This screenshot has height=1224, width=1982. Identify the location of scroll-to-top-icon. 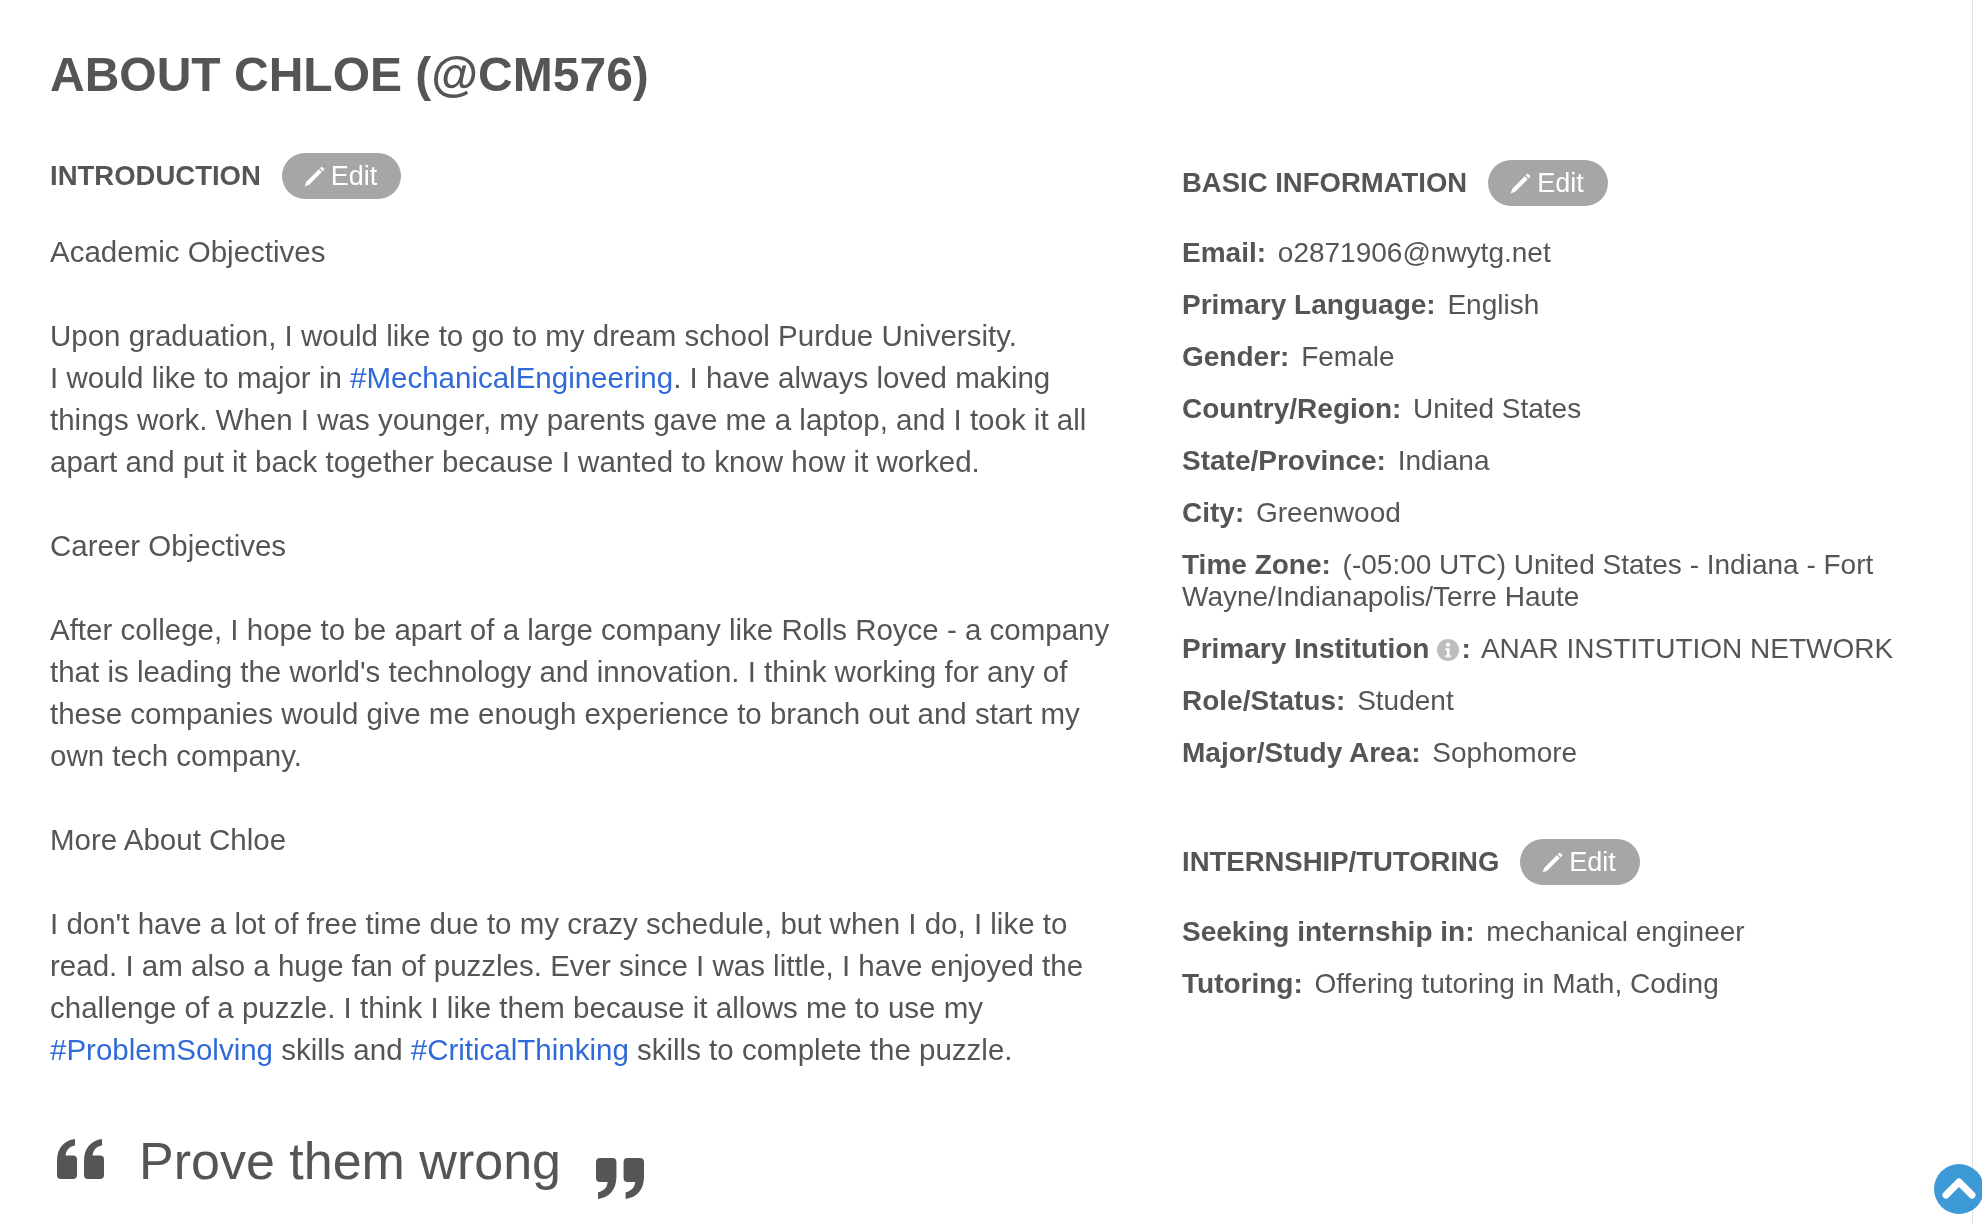
(1958, 1189).